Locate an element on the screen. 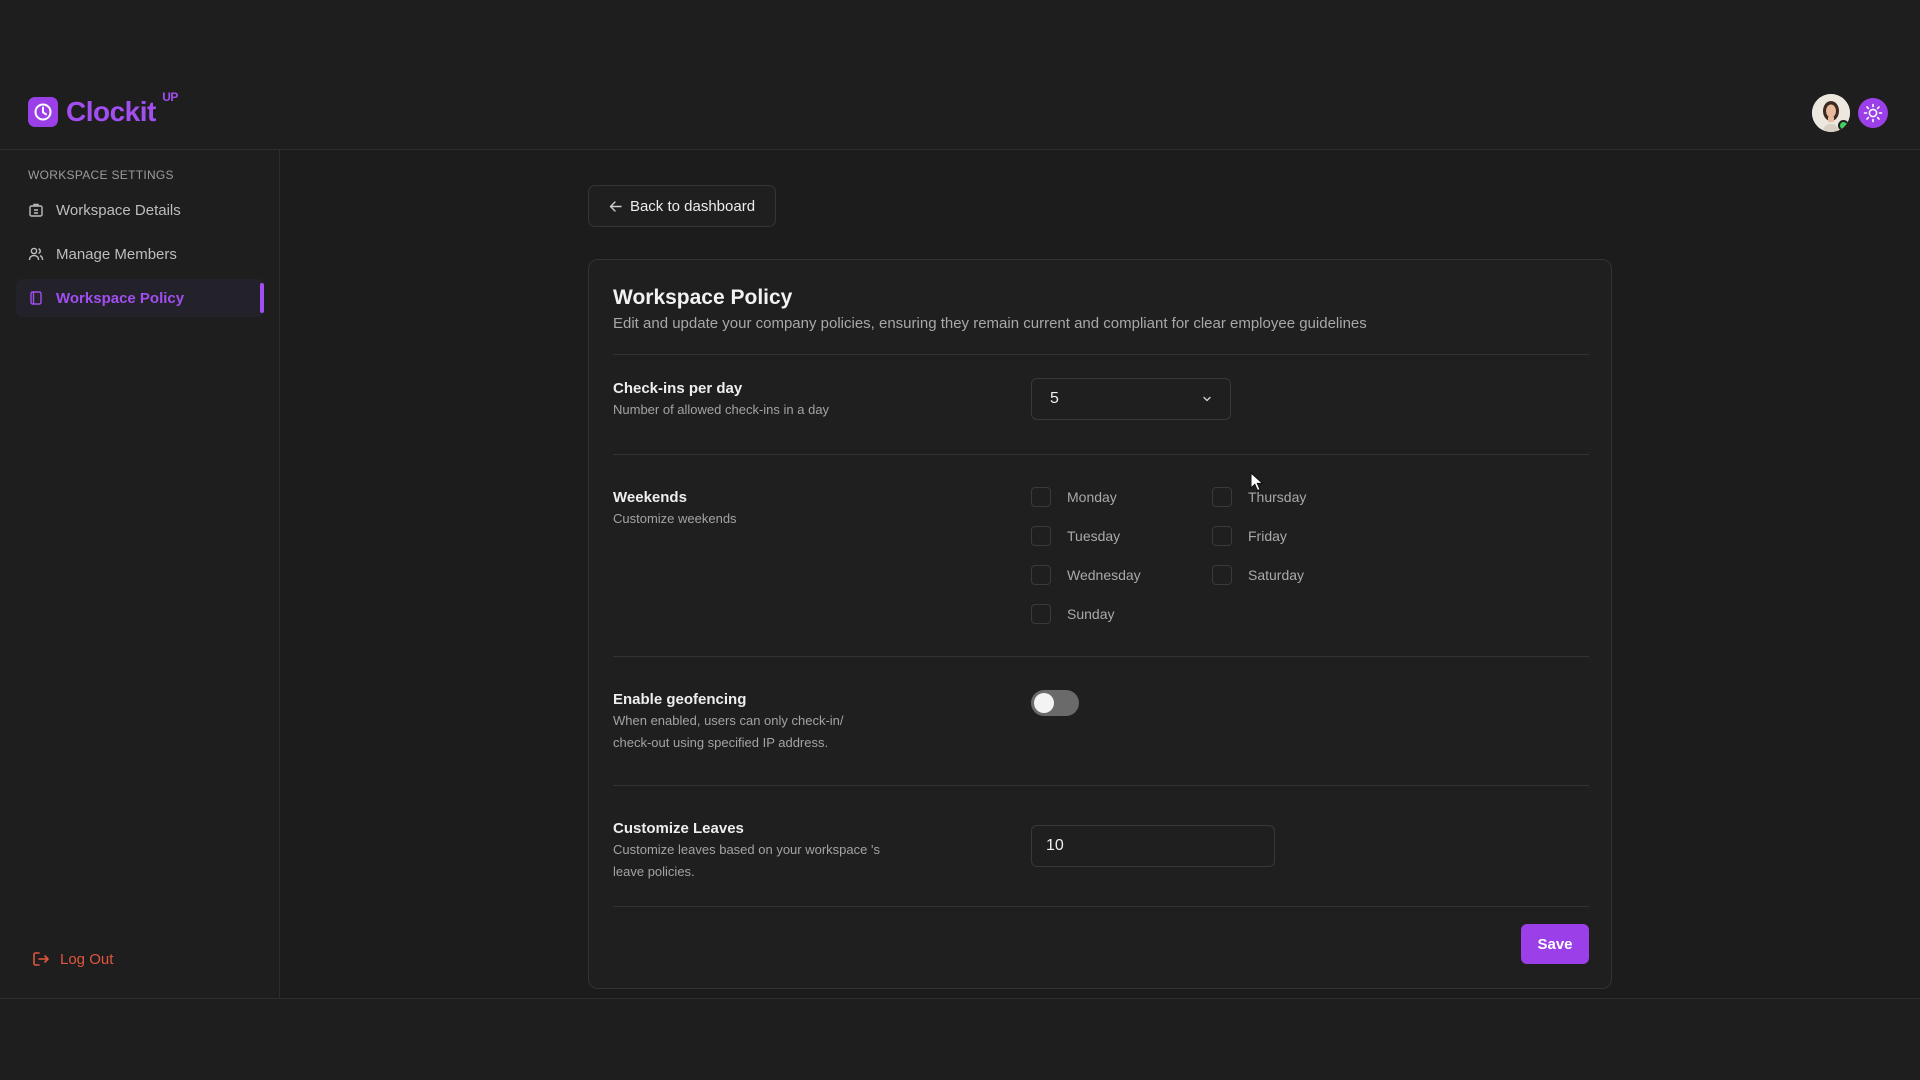 This screenshot has width=1920, height=1080. geofencing-description-line: When enabled, users can only check-in/ is located at coordinates (728, 720).